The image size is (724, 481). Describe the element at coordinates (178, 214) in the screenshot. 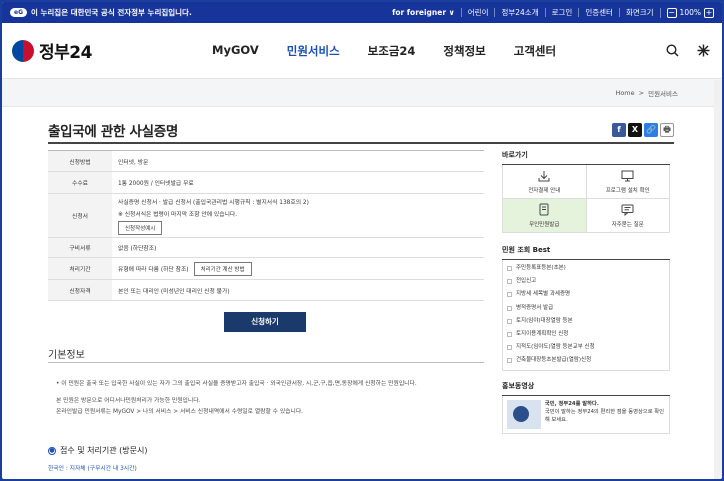

I see `row-note: ※ 신청서식은 법령이 마지막 조항 안에 있습니다.` at that location.